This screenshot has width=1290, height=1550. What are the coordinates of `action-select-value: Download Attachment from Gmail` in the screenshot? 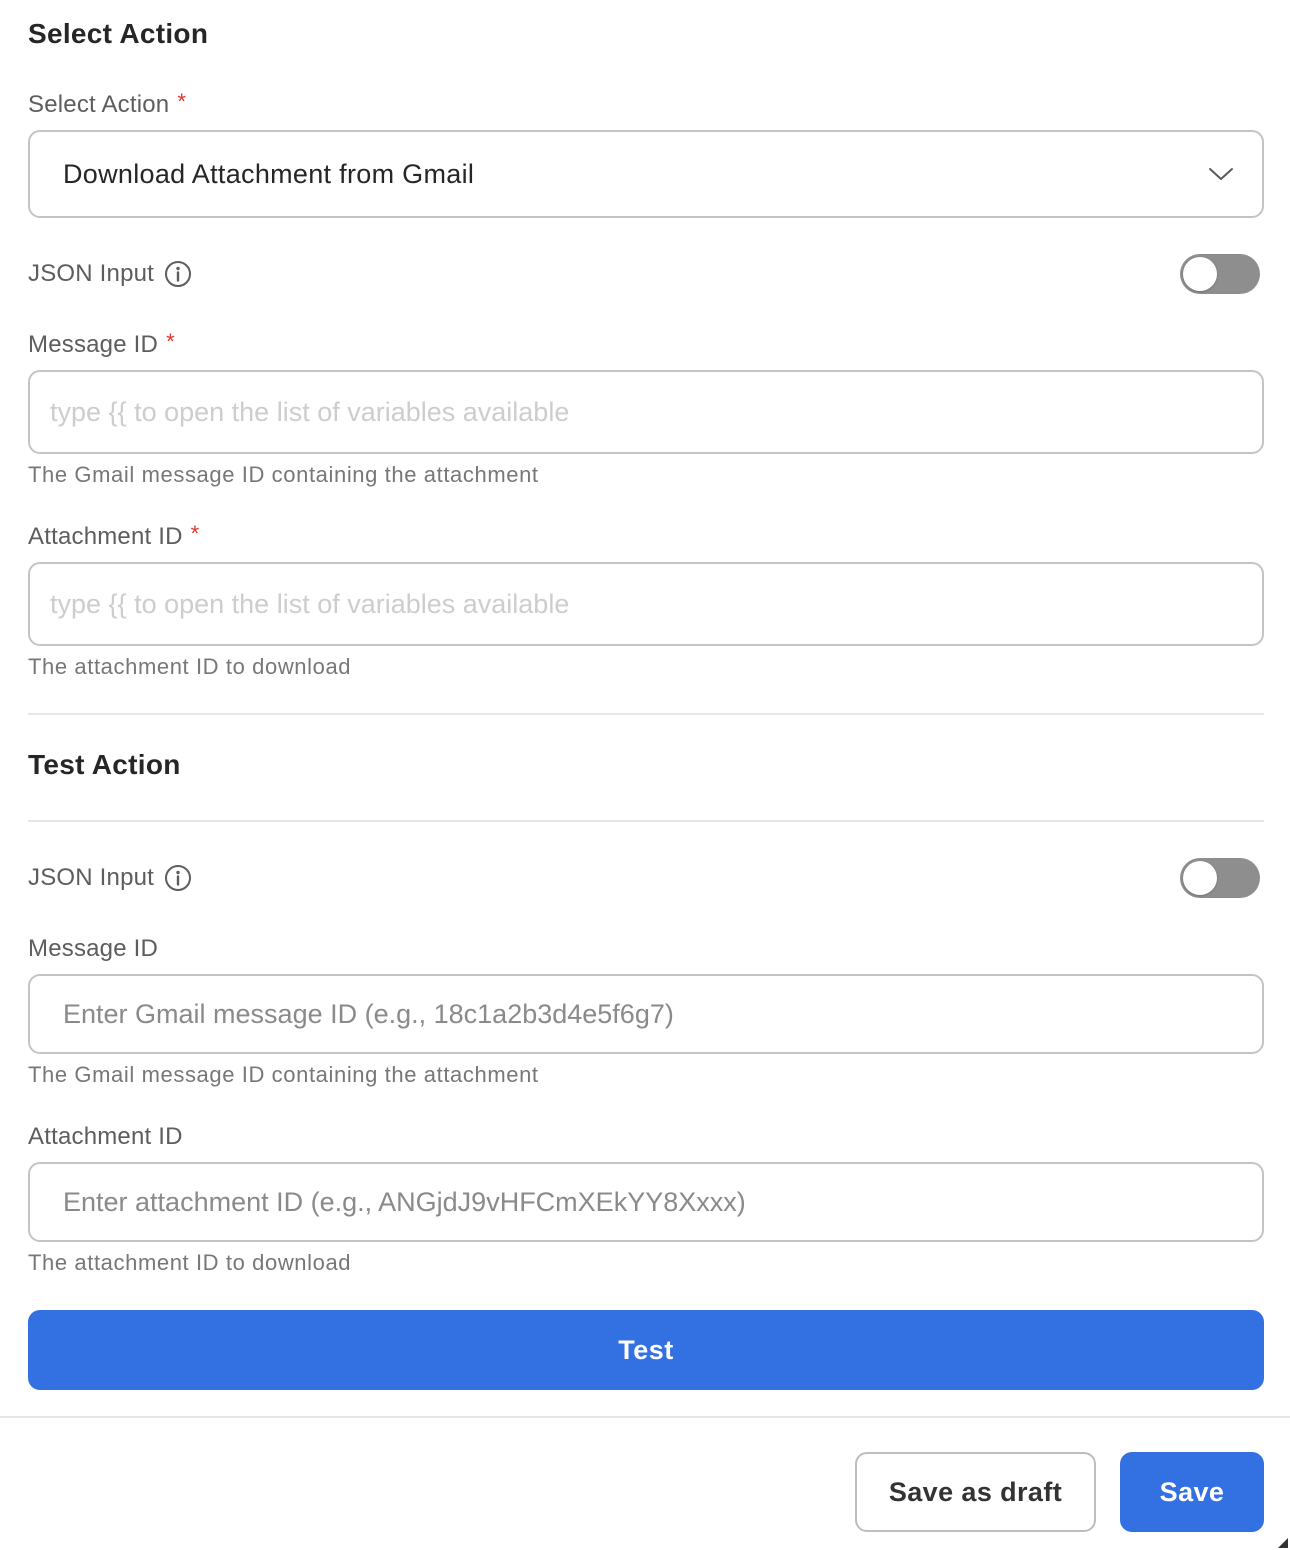 It's located at (269, 173).